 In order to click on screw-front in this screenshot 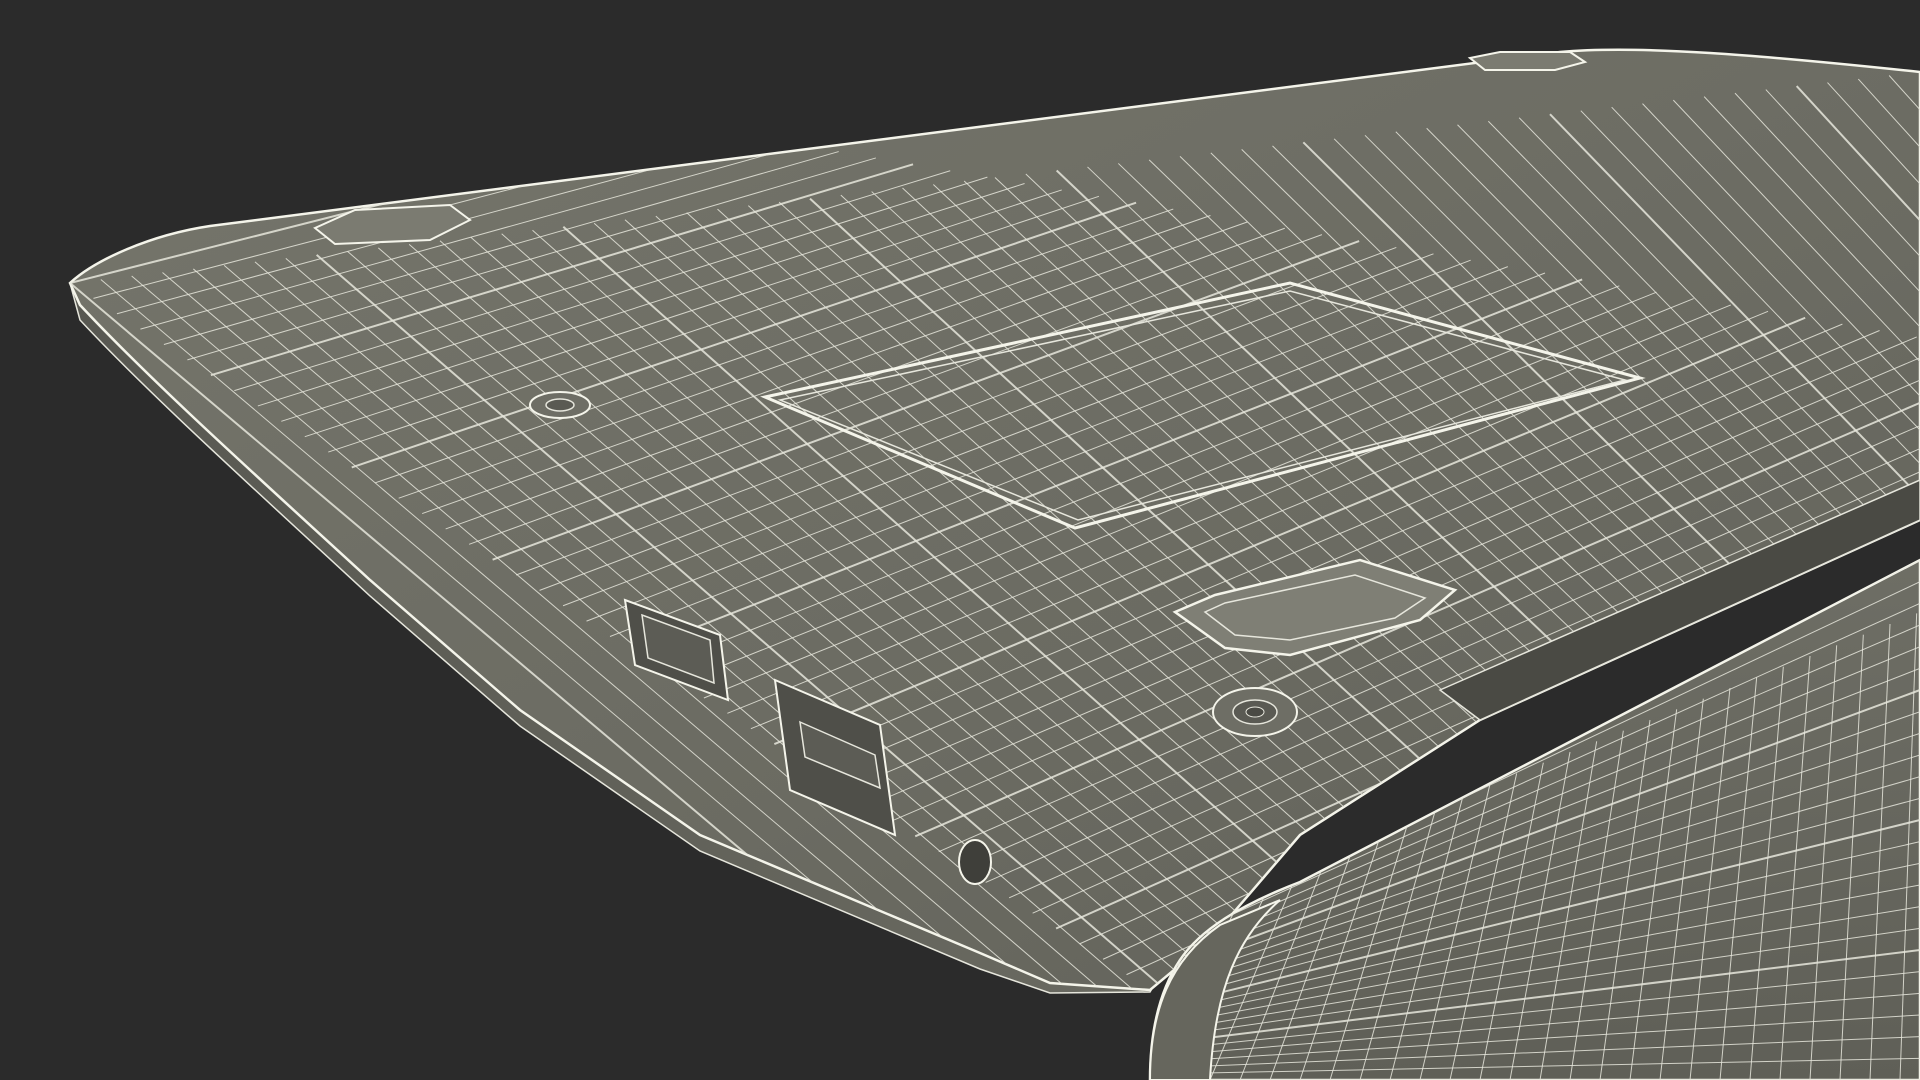, I will do `click(1255, 712)`.